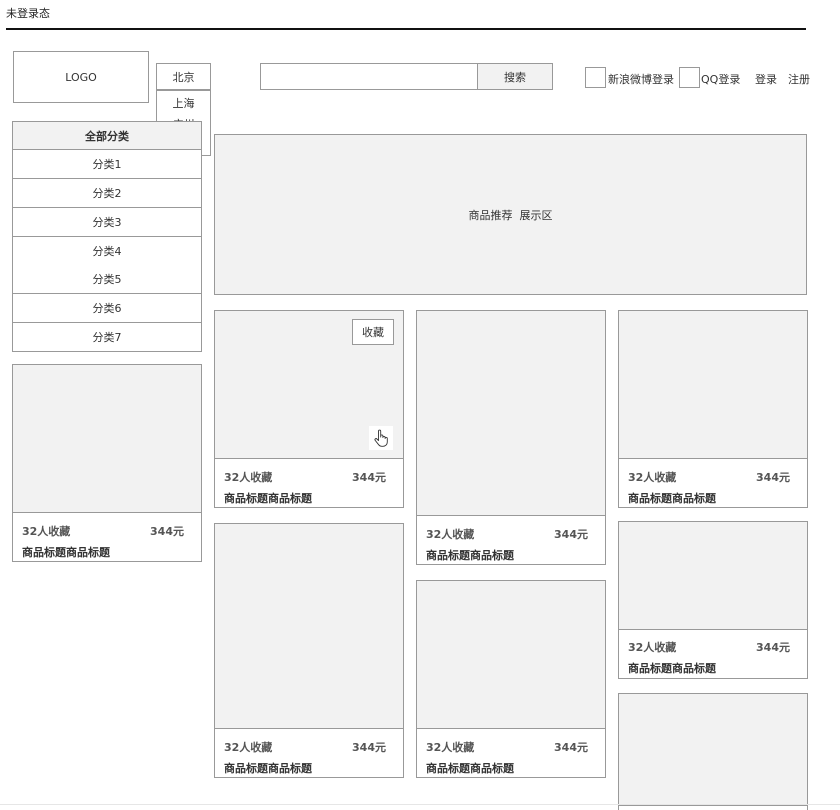  Describe the element at coordinates (183, 76) in the screenshot. I see `city-select: 北京` at that location.